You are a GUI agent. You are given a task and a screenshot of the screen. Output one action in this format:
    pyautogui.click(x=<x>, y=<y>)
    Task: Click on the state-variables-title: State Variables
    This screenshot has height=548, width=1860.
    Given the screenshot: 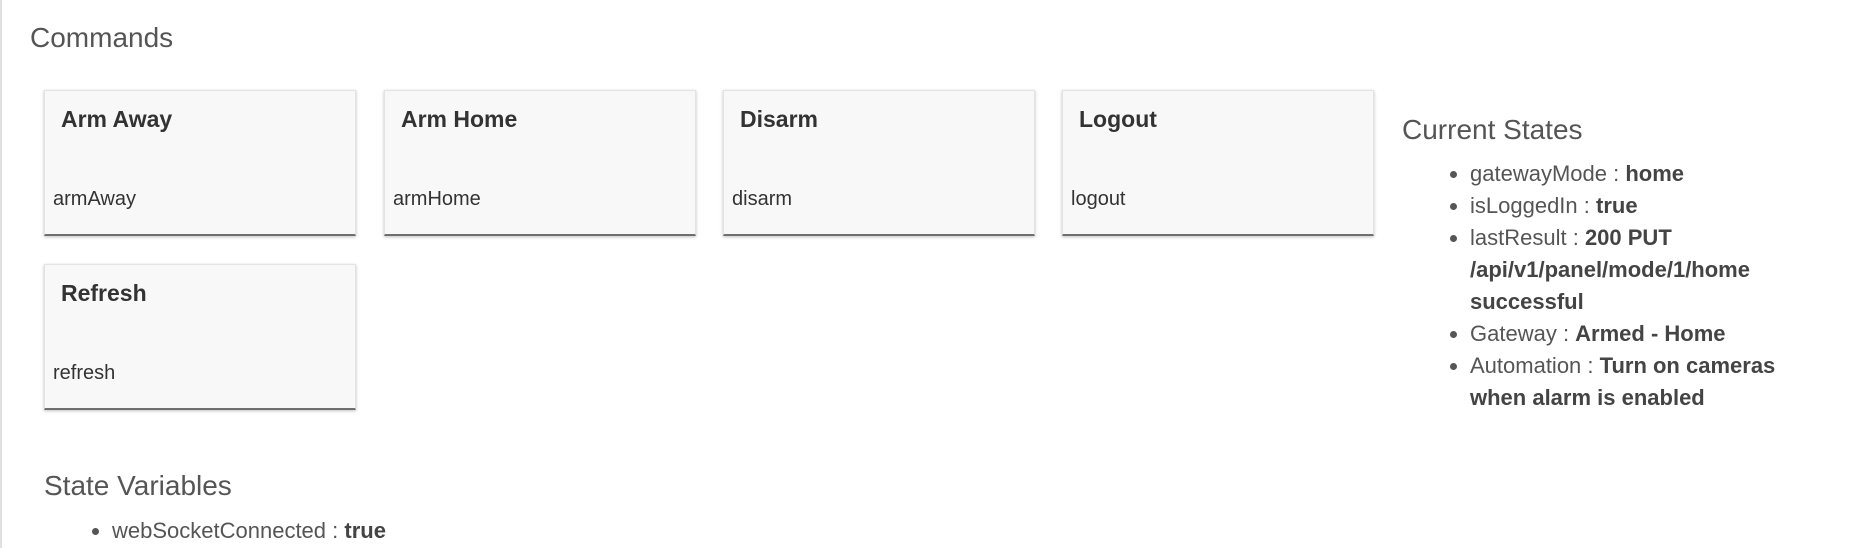 What is the action you would take?
    pyautogui.click(x=138, y=485)
    